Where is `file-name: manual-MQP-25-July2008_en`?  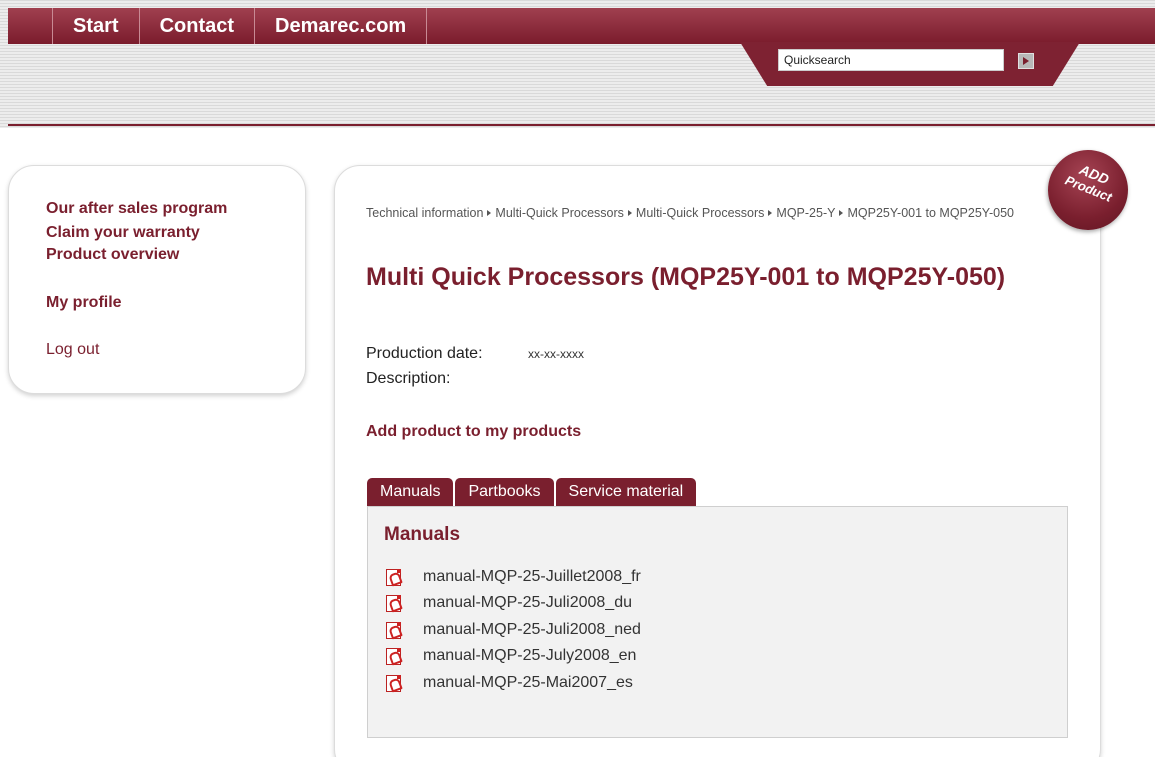
file-name: manual-MQP-25-July2008_en is located at coordinates (530, 655).